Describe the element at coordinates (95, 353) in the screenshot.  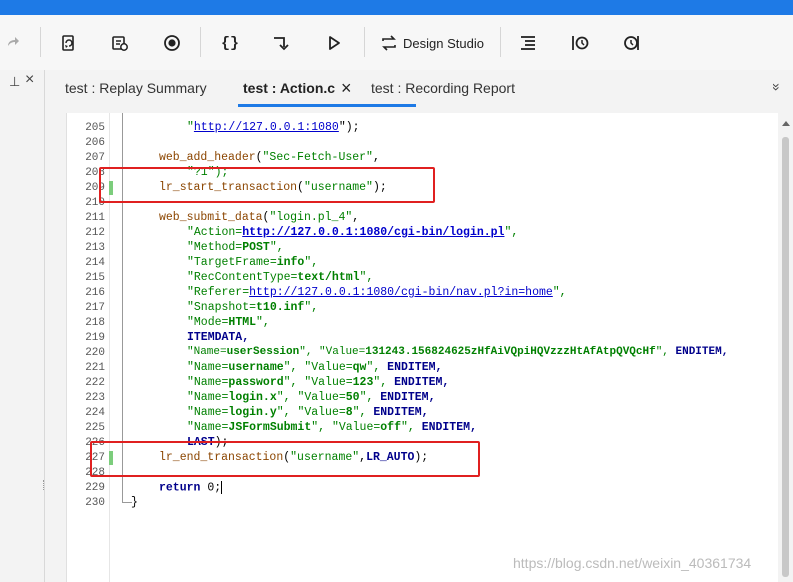
I see `line-number: 220` at that location.